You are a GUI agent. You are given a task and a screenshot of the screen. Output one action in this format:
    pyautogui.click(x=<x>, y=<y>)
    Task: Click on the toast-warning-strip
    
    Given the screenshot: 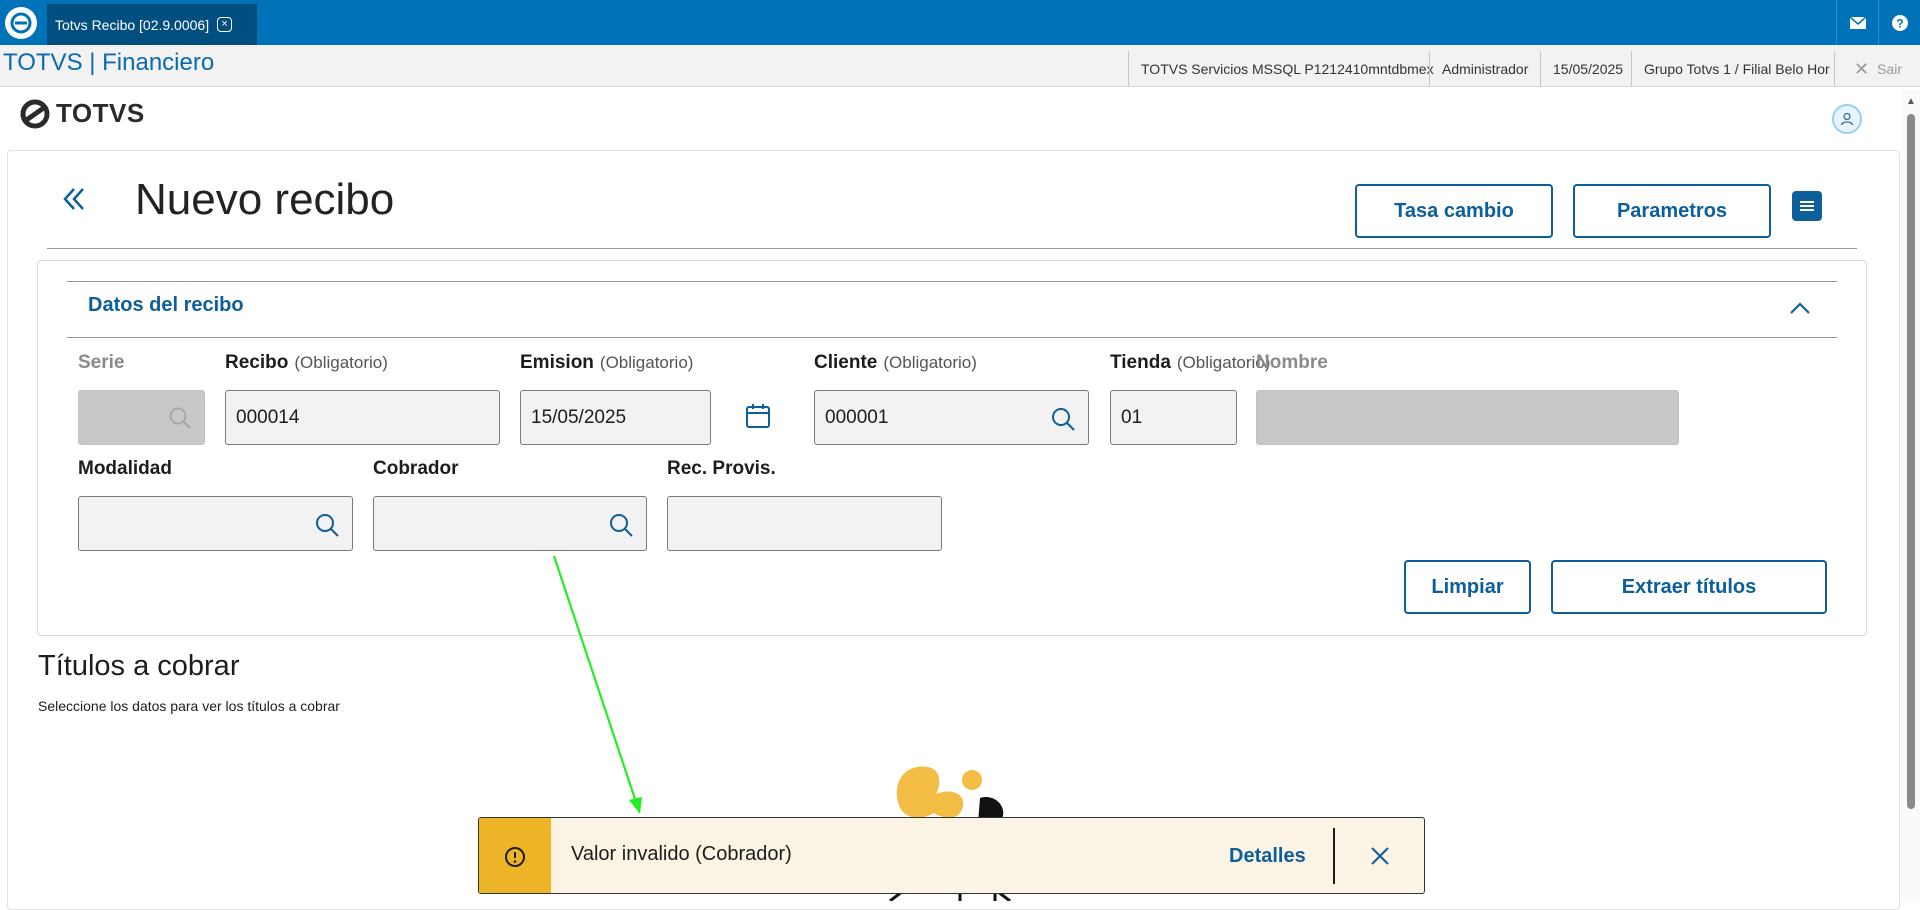 What is the action you would take?
    pyautogui.click(x=515, y=855)
    